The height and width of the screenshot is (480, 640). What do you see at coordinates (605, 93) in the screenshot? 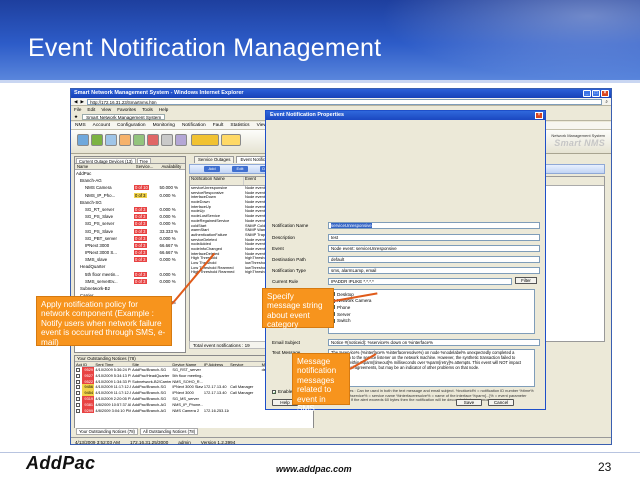
I see `close-icon: ×` at bounding box center [605, 93].